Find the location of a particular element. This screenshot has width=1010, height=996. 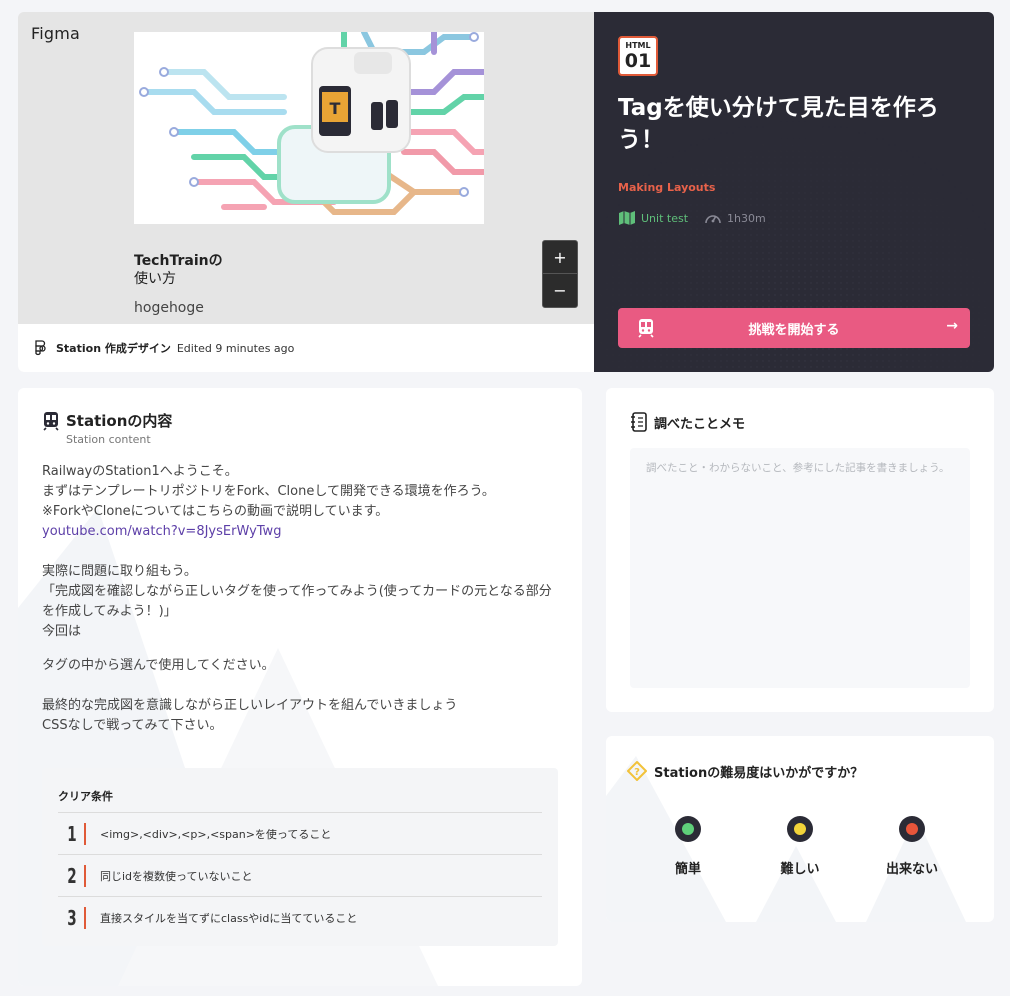

difficulty-title: Stationの難易度はいかがですか？ is located at coordinates (759, 773).